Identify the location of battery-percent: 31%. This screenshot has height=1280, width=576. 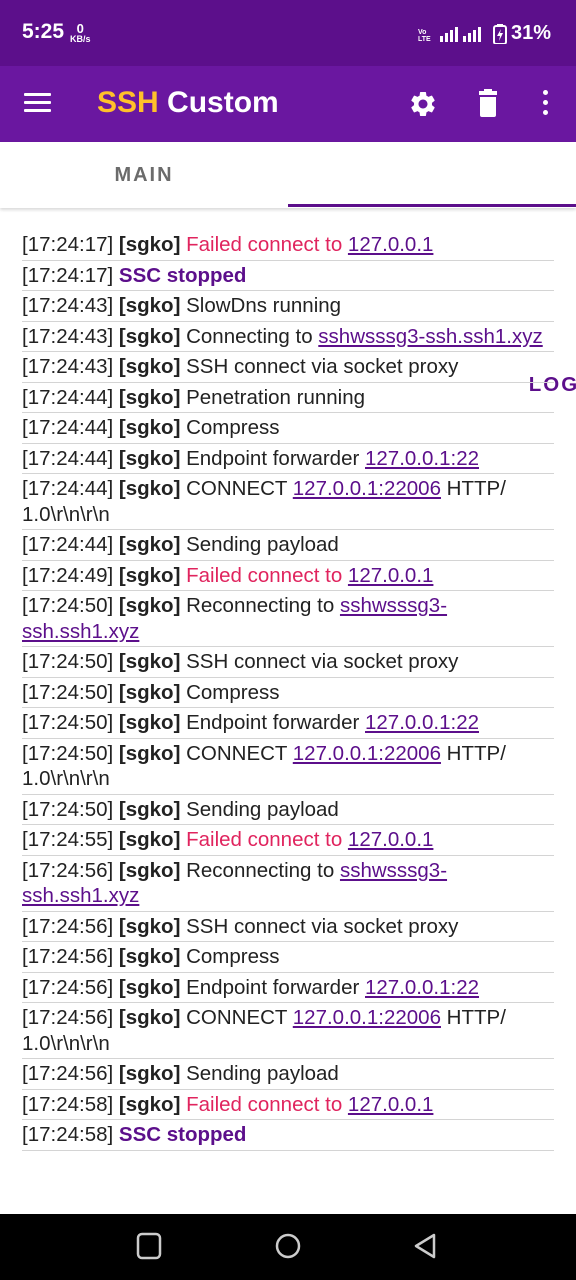
(531, 33).